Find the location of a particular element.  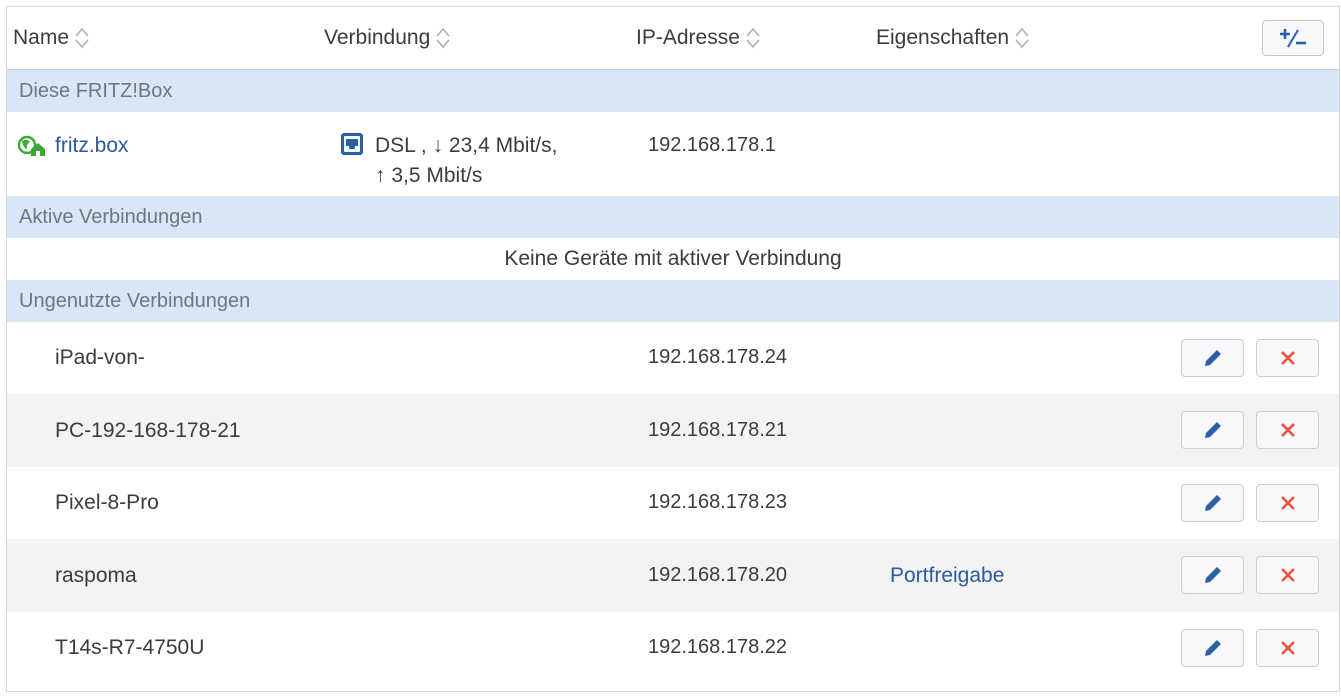

toggle-columns-button is located at coordinates (1293, 38).